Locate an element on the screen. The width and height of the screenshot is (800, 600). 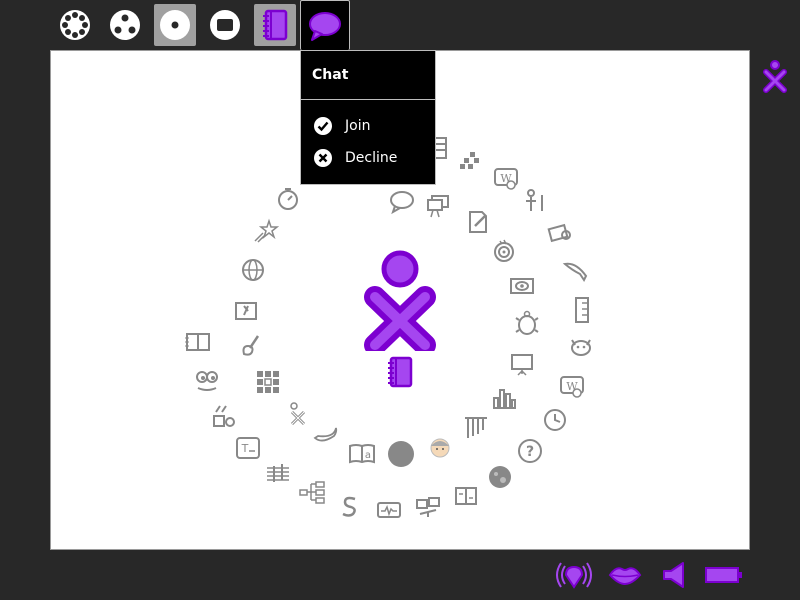
speaker-device-button is located at coordinates (674, 575).